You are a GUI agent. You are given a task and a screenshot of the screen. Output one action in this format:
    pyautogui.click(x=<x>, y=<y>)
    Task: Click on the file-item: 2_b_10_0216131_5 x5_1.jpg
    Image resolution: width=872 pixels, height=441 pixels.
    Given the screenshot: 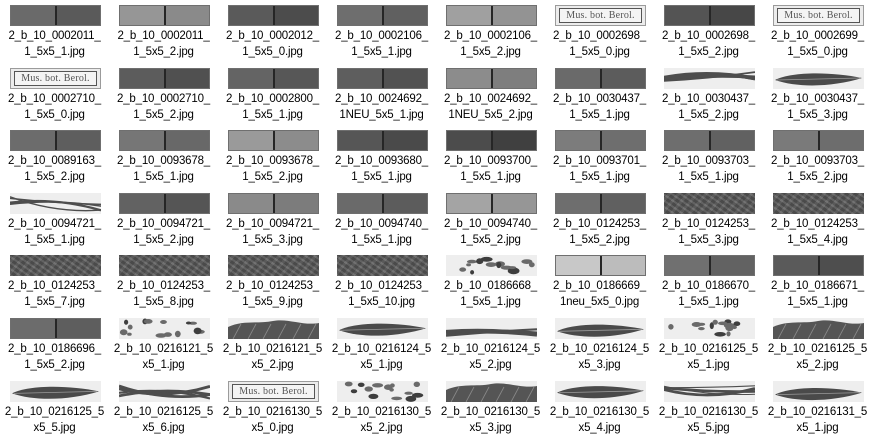 What is the action you would take?
    pyautogui.click(x=817, y=407)
    